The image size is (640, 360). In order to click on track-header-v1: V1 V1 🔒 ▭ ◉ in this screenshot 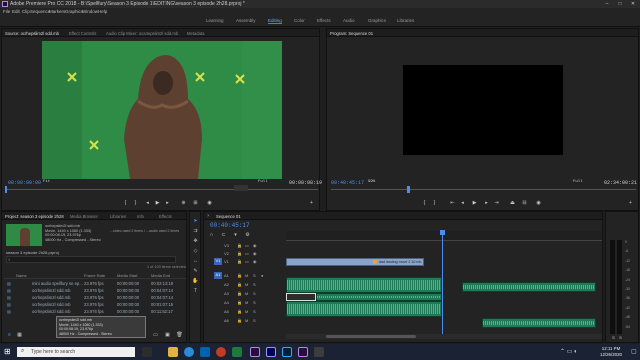, I will do `click(239, 262)`.